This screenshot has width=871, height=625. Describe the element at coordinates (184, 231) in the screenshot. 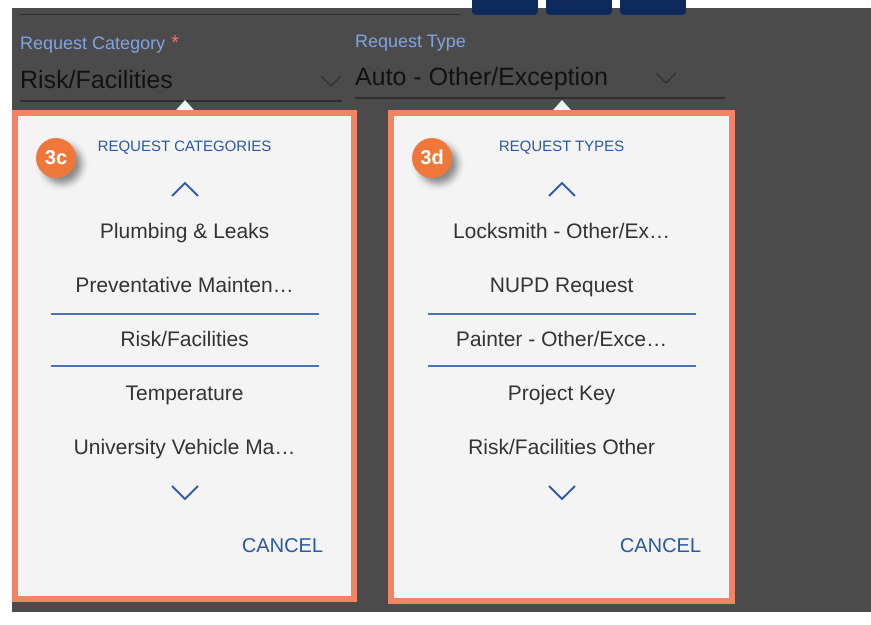

I see `picker-option: Plumbing & Leaks` at that location.